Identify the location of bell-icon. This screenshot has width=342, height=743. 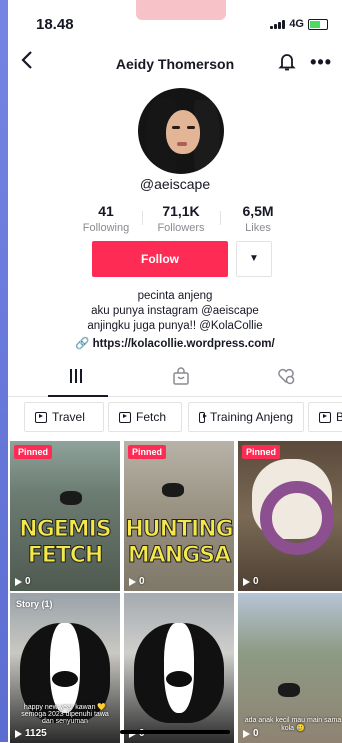
(287, 62).